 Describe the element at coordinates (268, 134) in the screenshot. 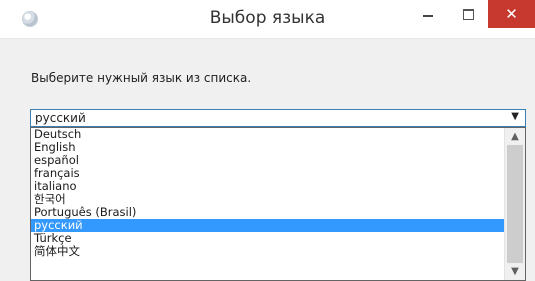

I see `list-item-deutsch: Deutsch` at that location.